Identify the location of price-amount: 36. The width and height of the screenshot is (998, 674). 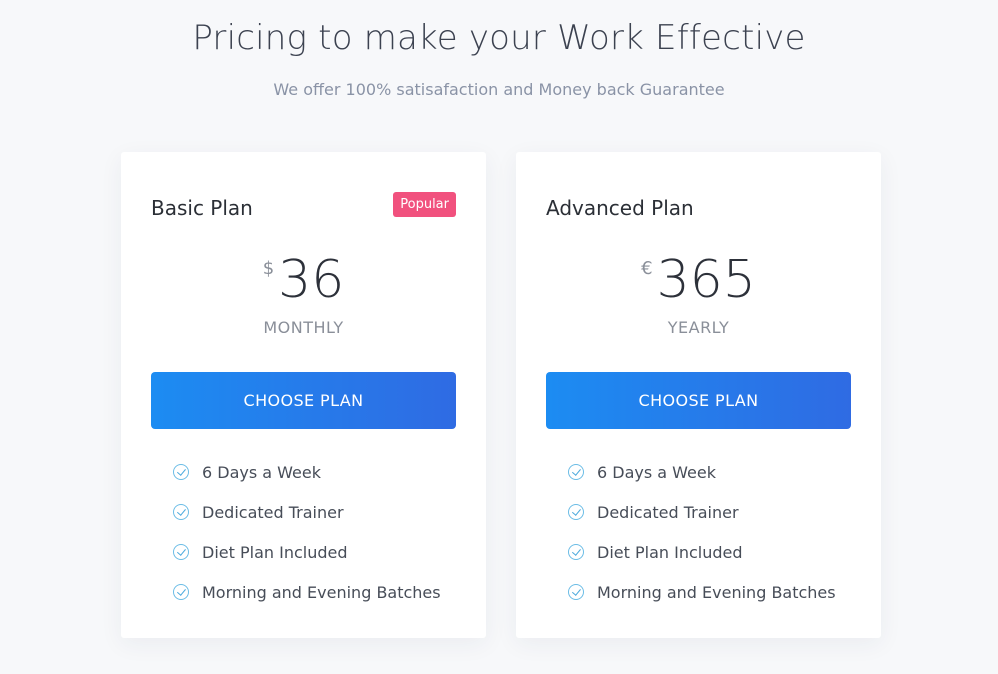
(311, 280).